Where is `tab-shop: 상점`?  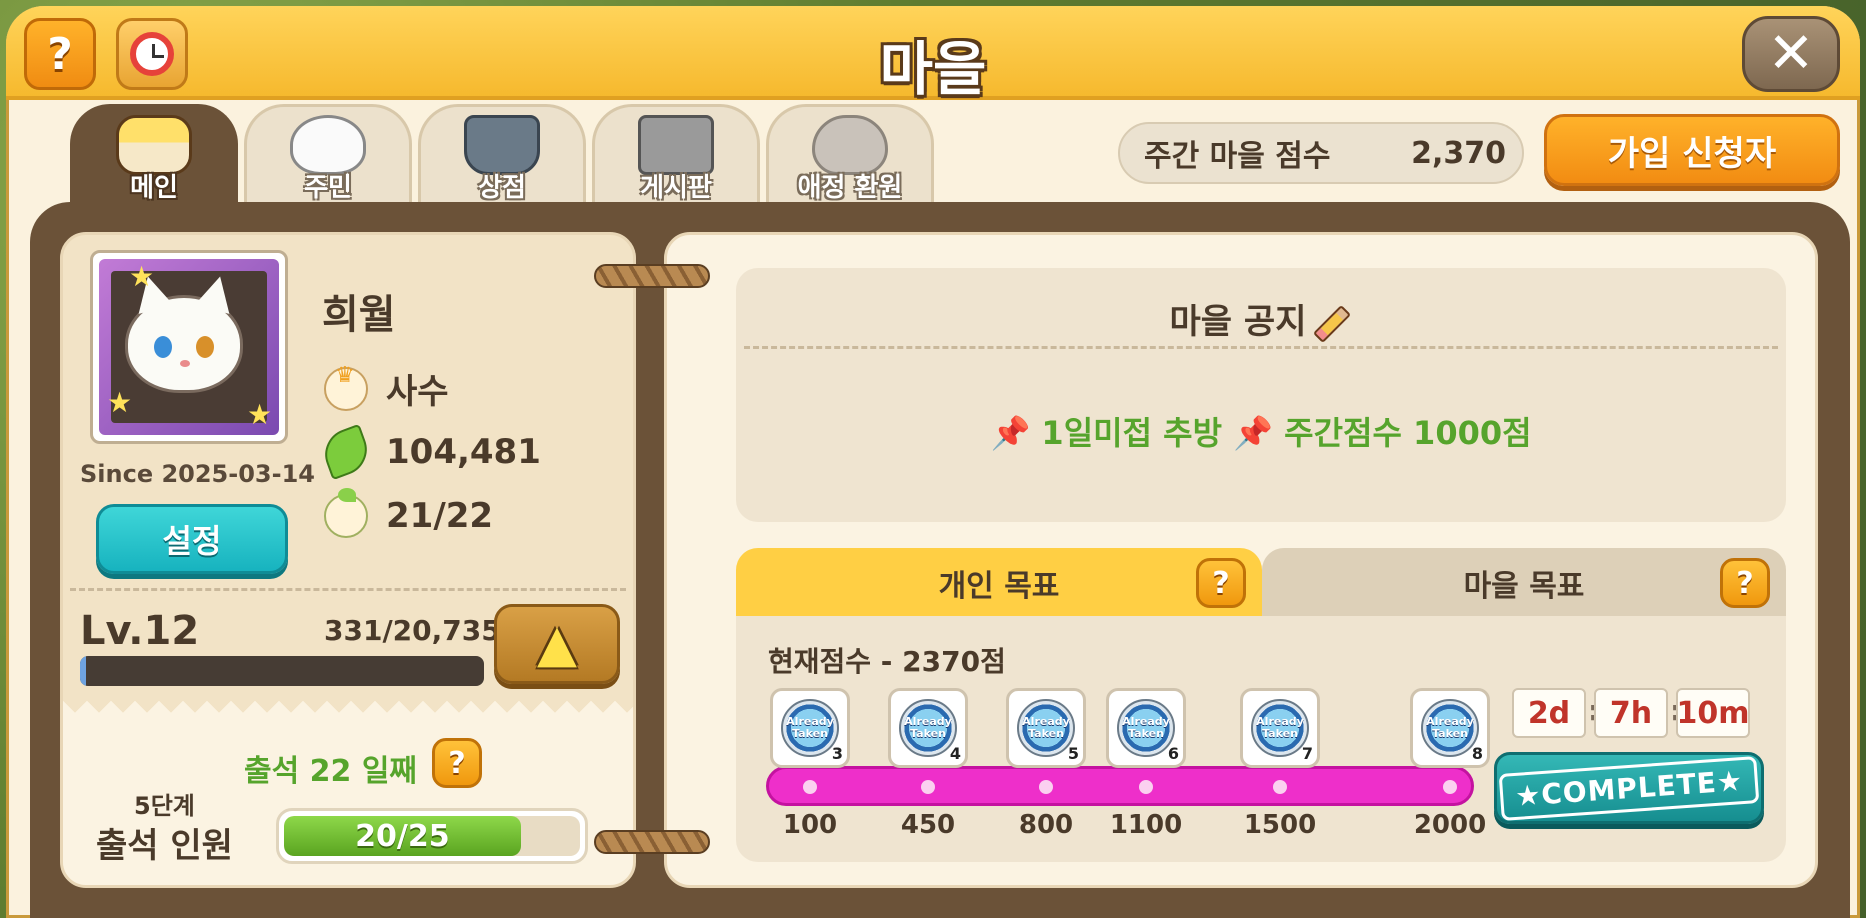
tab-shop: 상점 is located at coordinates (502, 156).